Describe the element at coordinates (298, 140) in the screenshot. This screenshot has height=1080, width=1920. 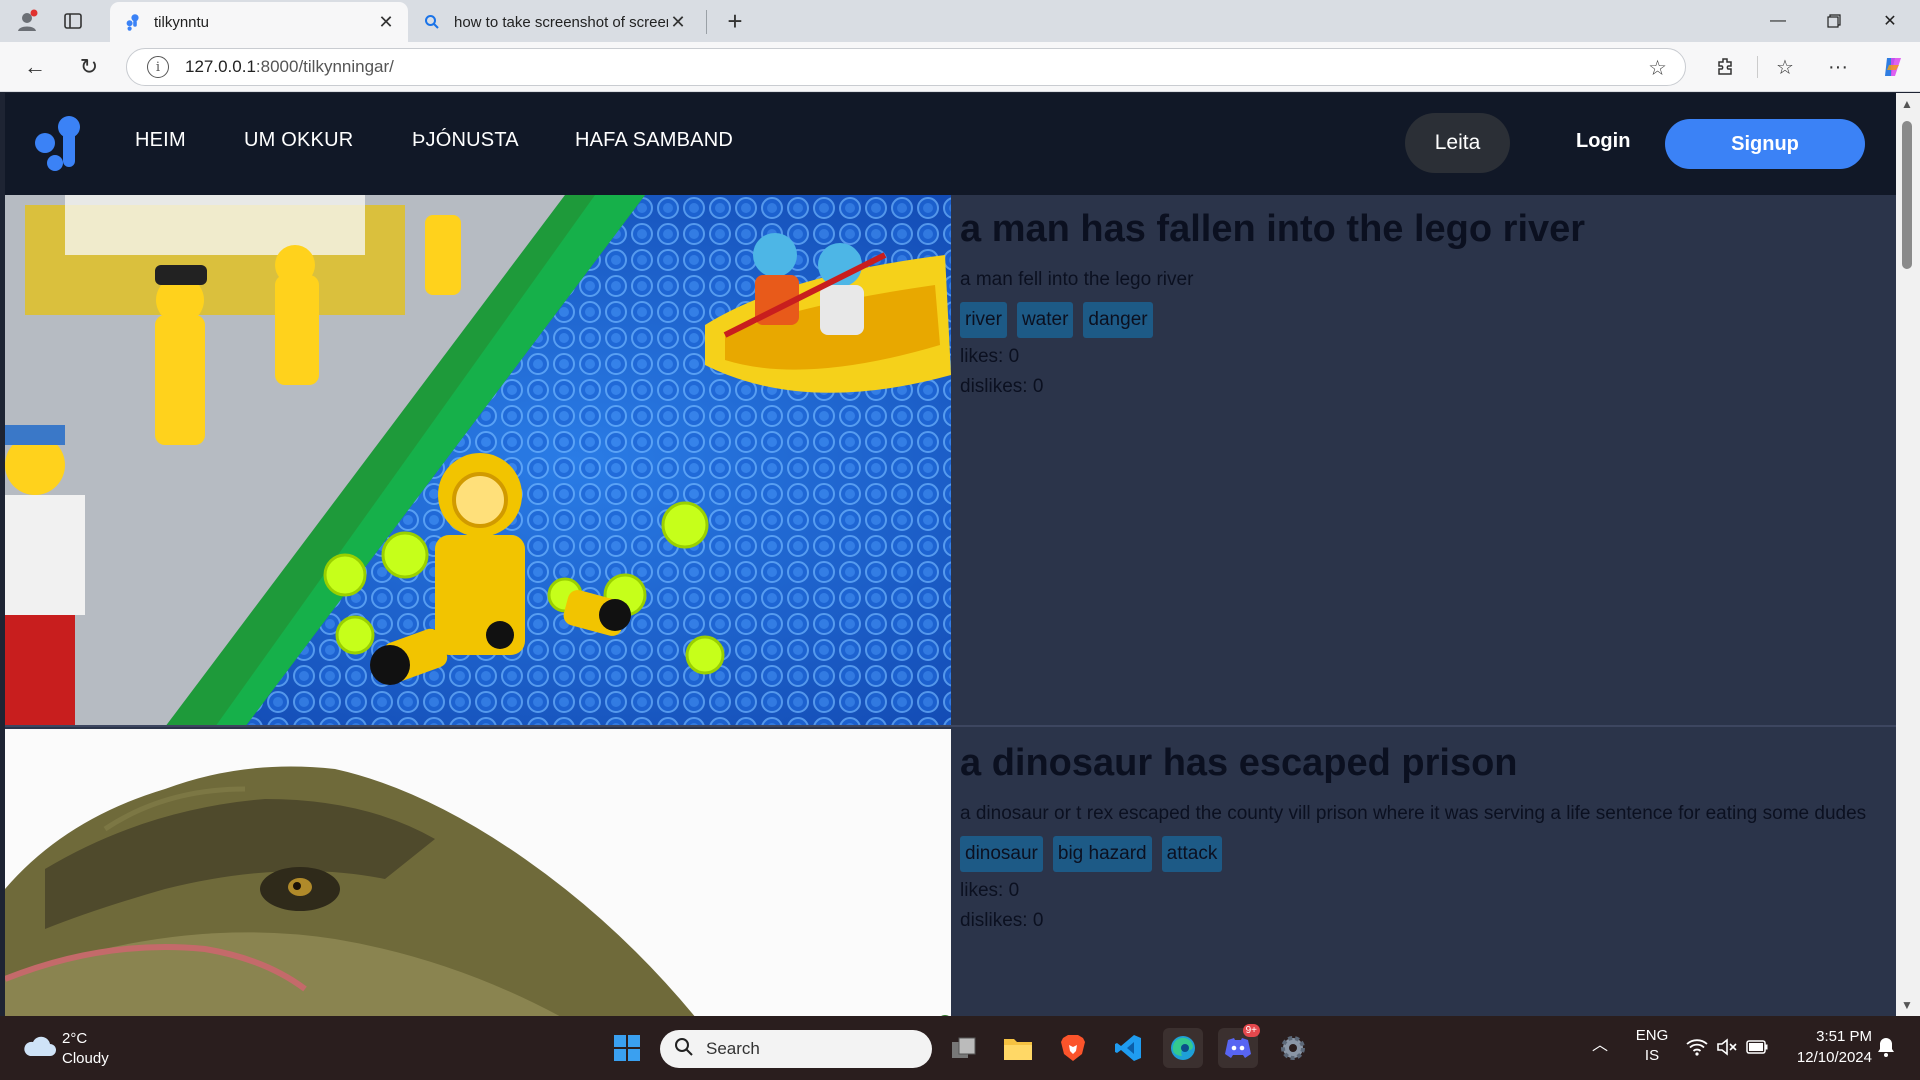
I see `nav-link-um-okkur: UM OKKUR` at that location.